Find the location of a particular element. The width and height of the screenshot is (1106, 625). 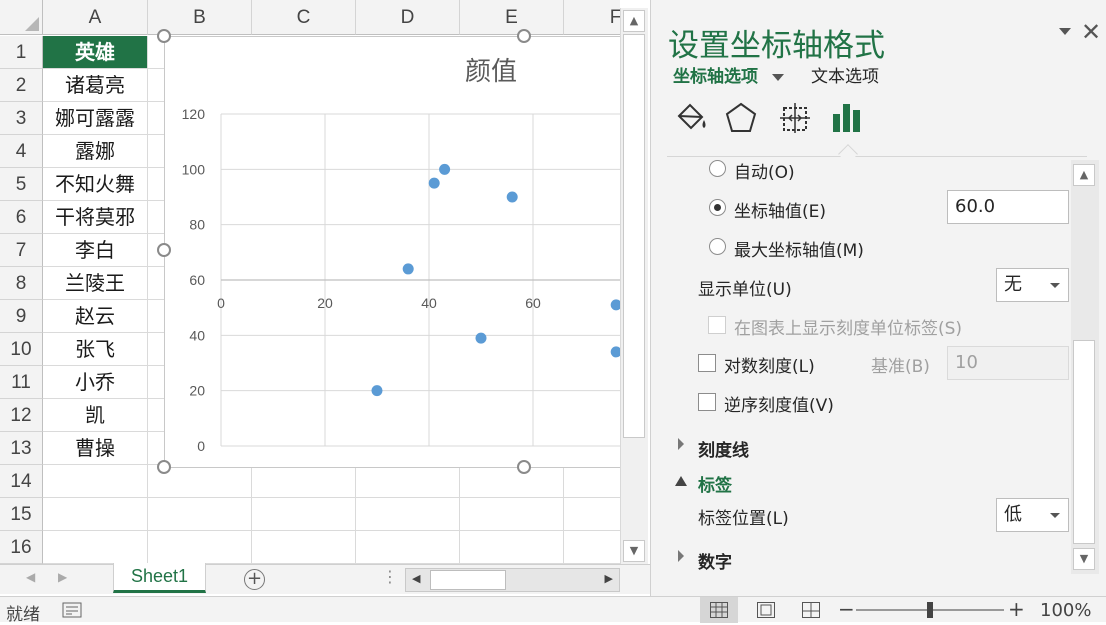

section-tick-marks-expand-icon is located at coordinates (681, 444).